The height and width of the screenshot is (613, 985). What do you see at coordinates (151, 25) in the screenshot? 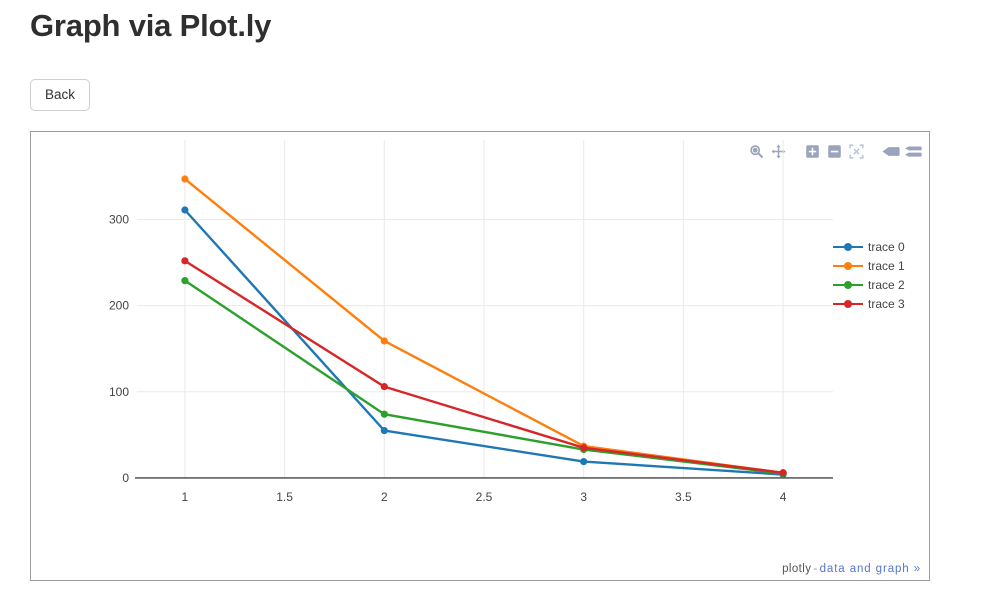
I see `page-title: Graph via Plot.ly` at bounding box center [151, 25].